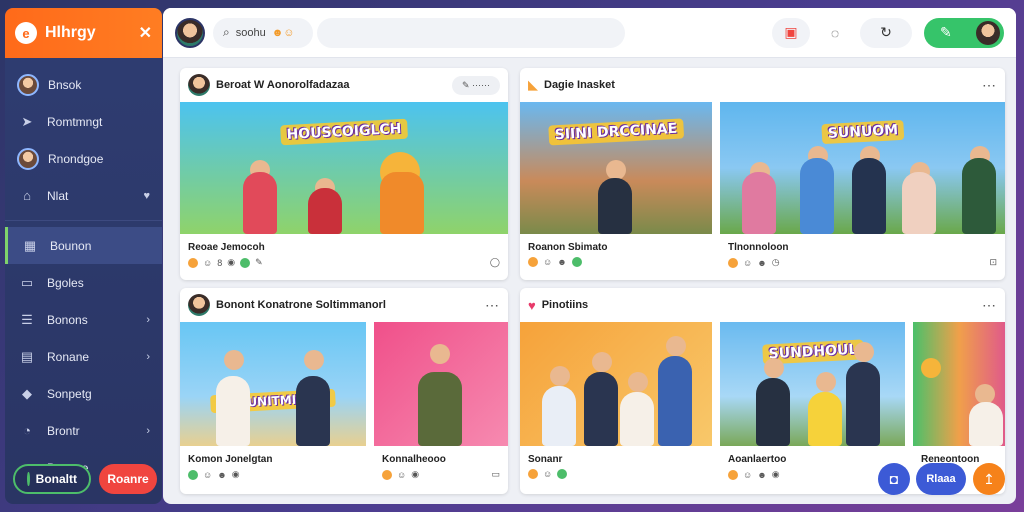 The width and height of the screenshot is (1024, 512). I want to click on reaction-glyph: ☺, so click(548, 474).